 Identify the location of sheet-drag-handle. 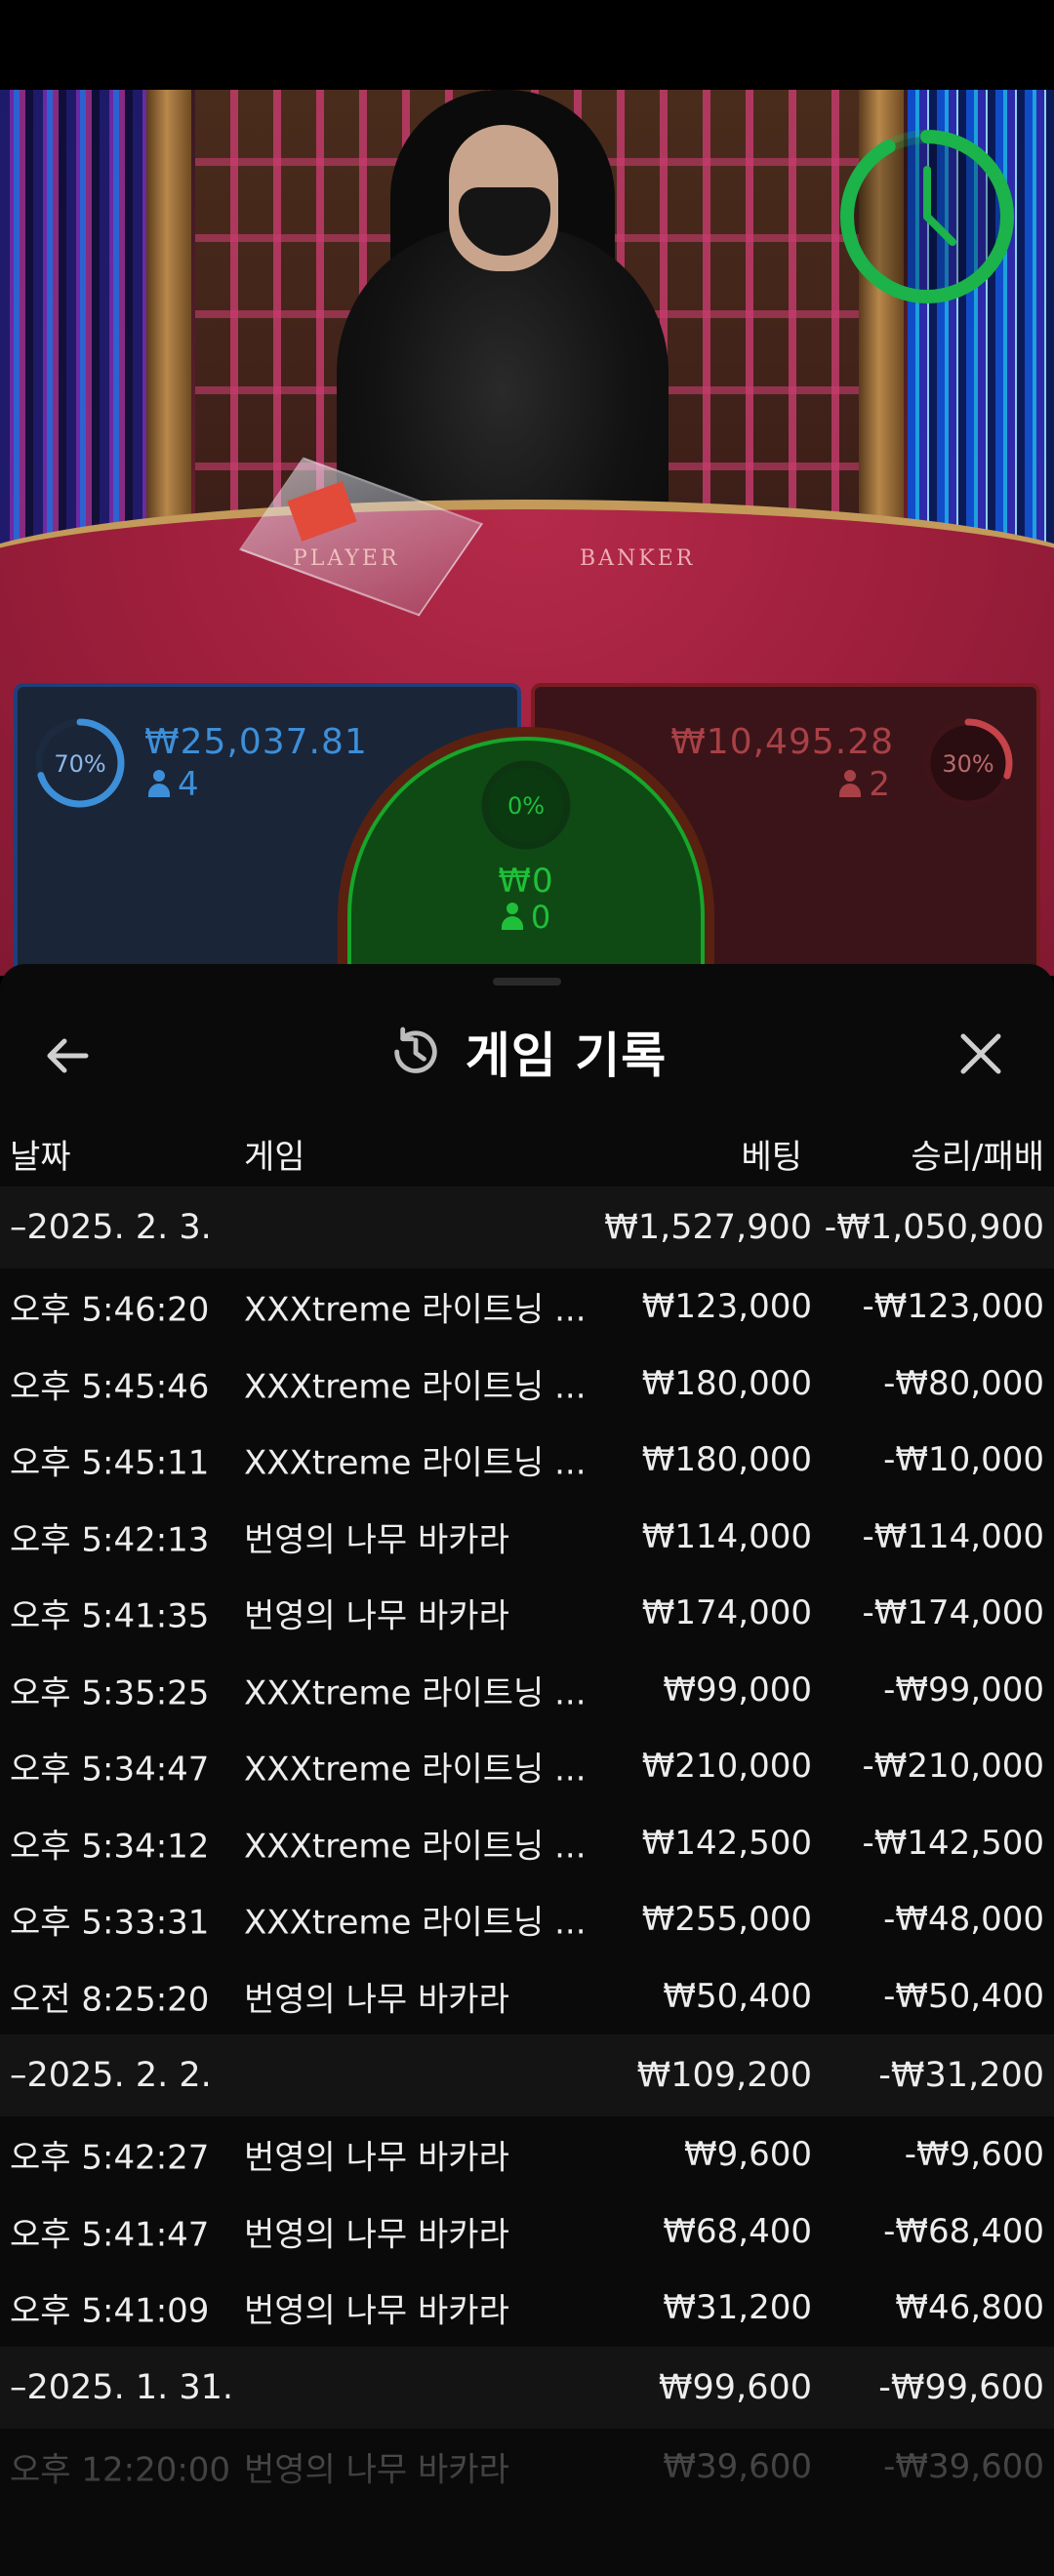
(527, 982).